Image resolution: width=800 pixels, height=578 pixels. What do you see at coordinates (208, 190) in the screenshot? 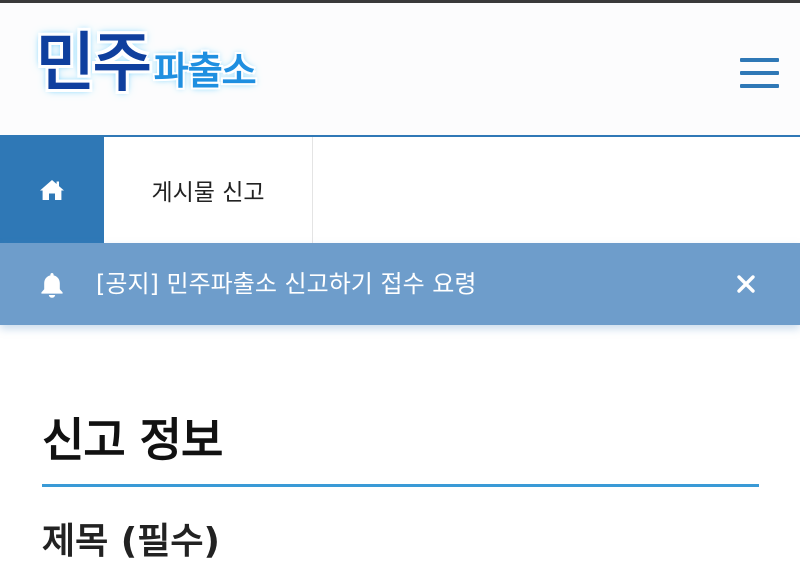
I see `breadcrumb-current: 게시물 신고` at bounding box center [208, 190].